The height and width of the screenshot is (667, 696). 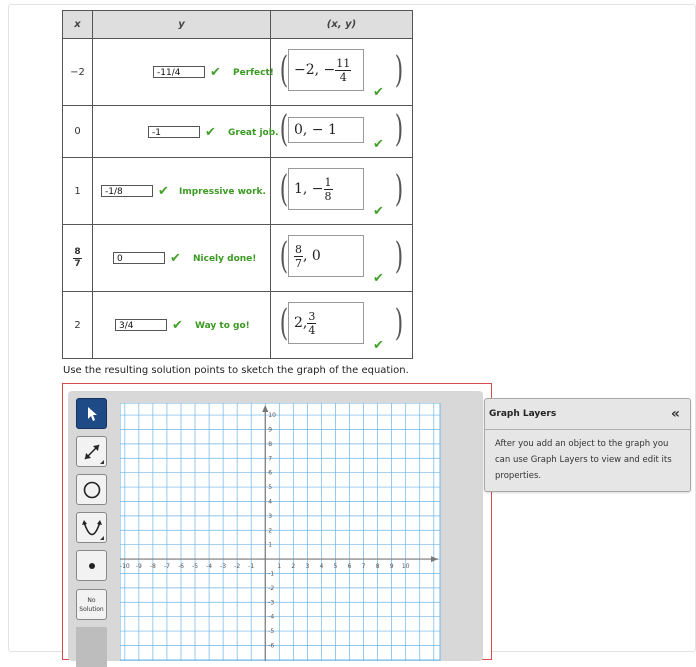 I want to click on feedback-text: Perfect!, so click(x=253, y=73).